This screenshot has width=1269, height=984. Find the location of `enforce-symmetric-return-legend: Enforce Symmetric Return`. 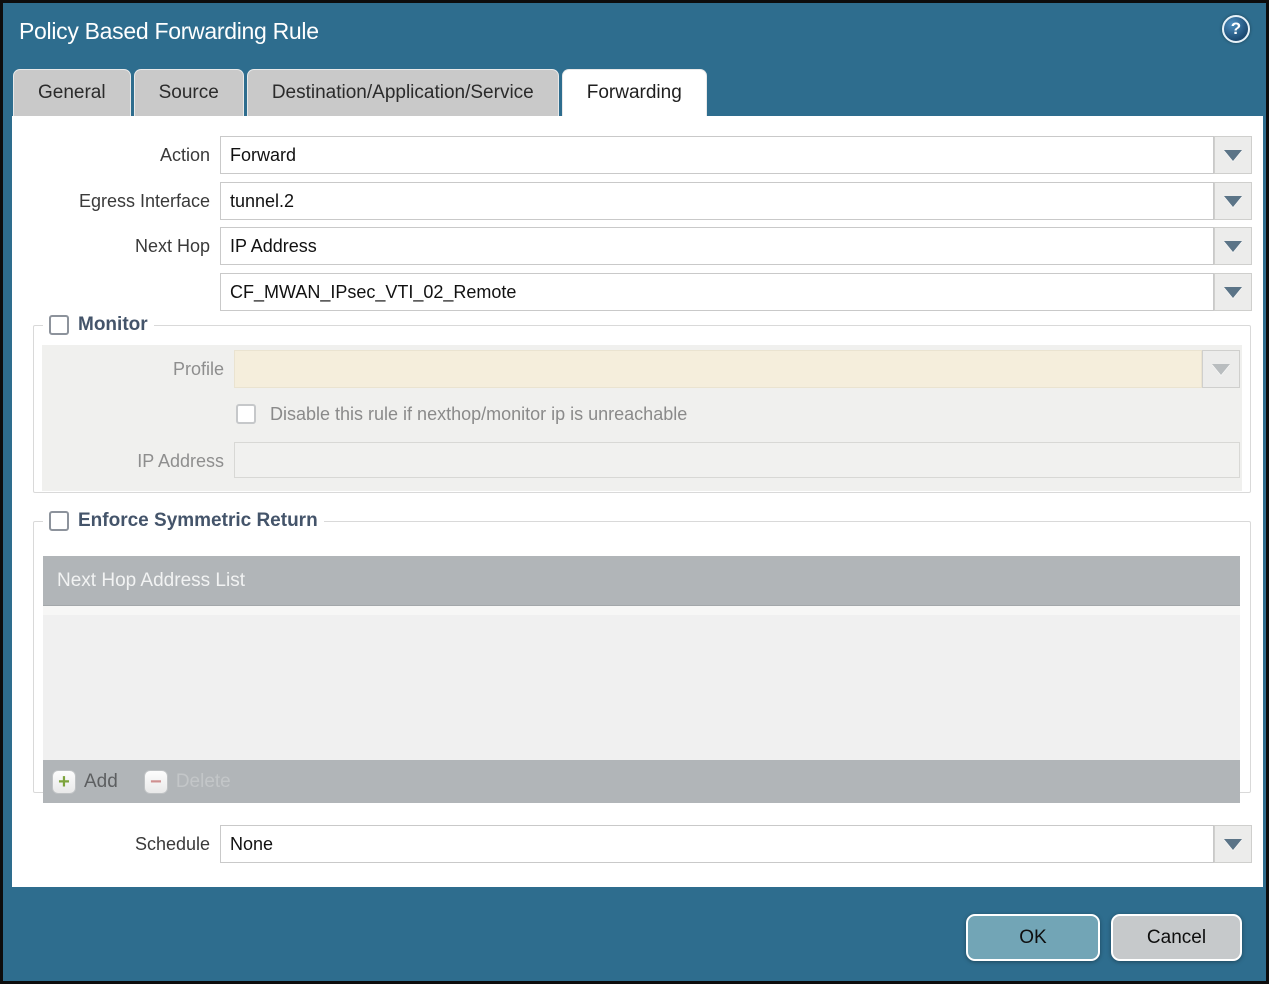

enforce-symmetric-return-legend: Enforce Symmetric Return is located at coordinates (183, 521).